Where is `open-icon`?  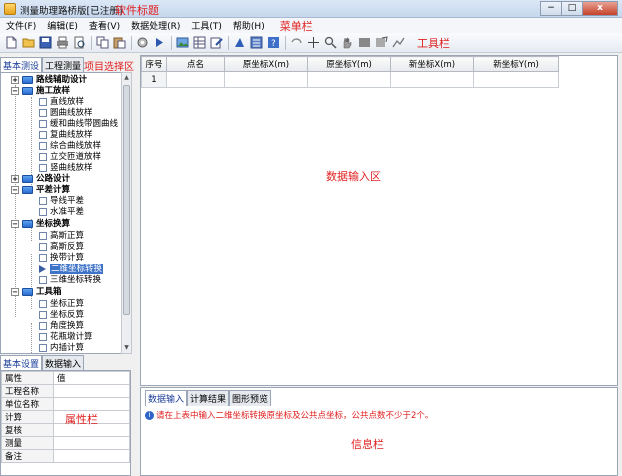 open-icon is located at coordinates (28, 42).